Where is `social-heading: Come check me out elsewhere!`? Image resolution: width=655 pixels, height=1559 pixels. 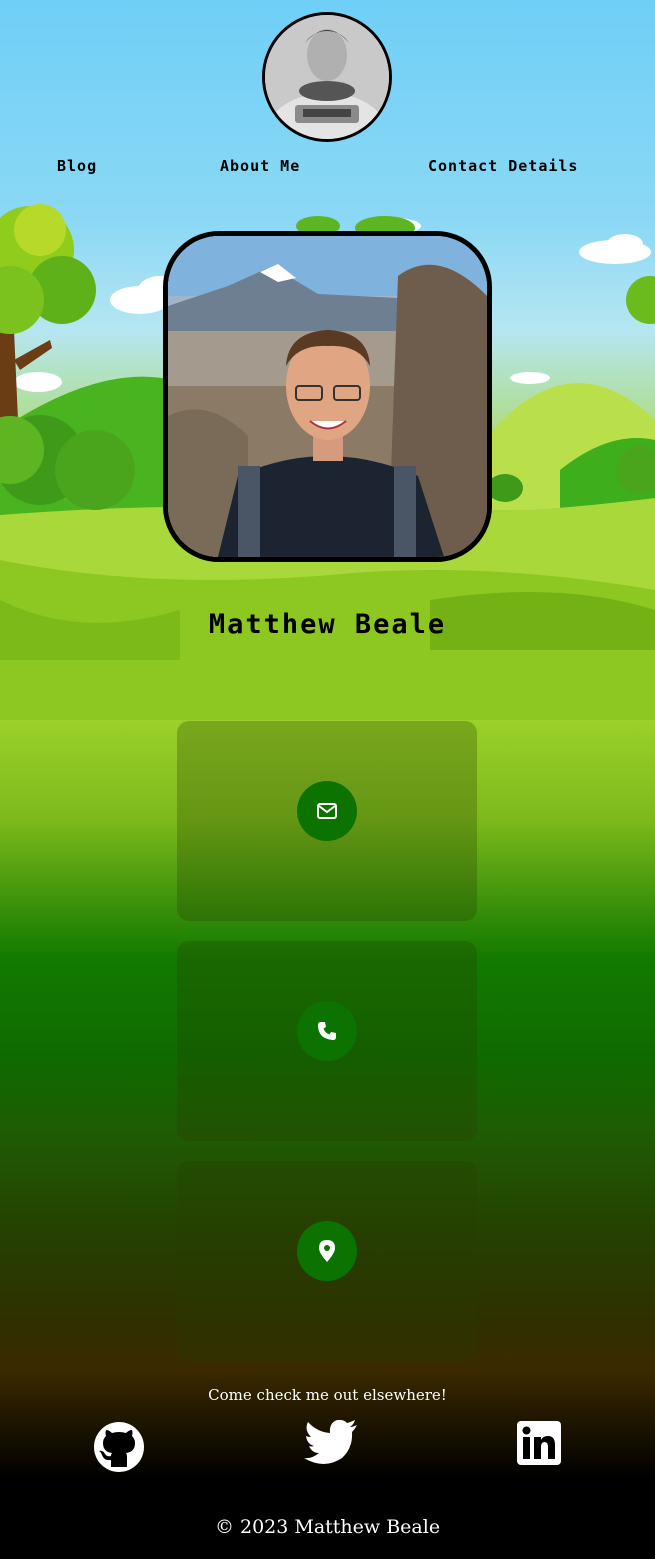
social-heading: Come check me out elsewhere! is located at coordinates (327, 1395).